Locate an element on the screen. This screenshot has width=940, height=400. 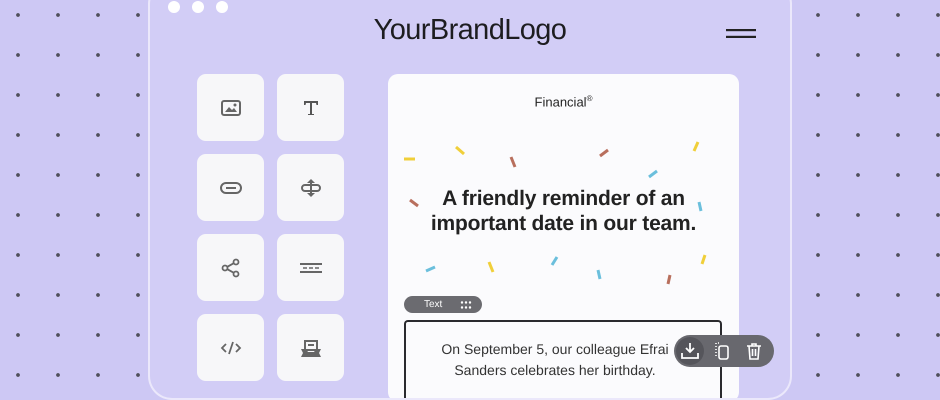
banner-icon is located at coordinates (311, 347).